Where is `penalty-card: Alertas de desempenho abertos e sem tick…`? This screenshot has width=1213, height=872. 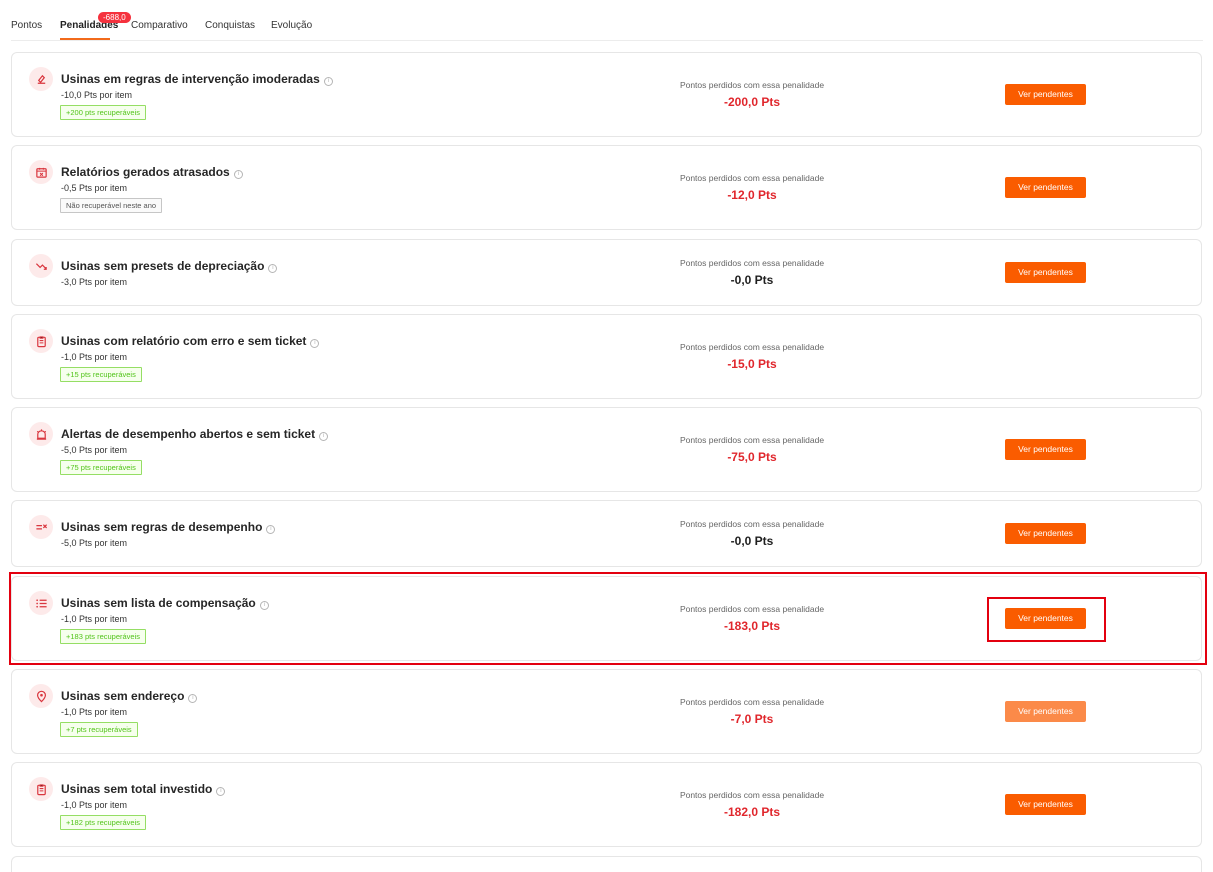 penalty-card: Alertas de desempenho abertos e sem tick… is located at coordinates (606, 449).